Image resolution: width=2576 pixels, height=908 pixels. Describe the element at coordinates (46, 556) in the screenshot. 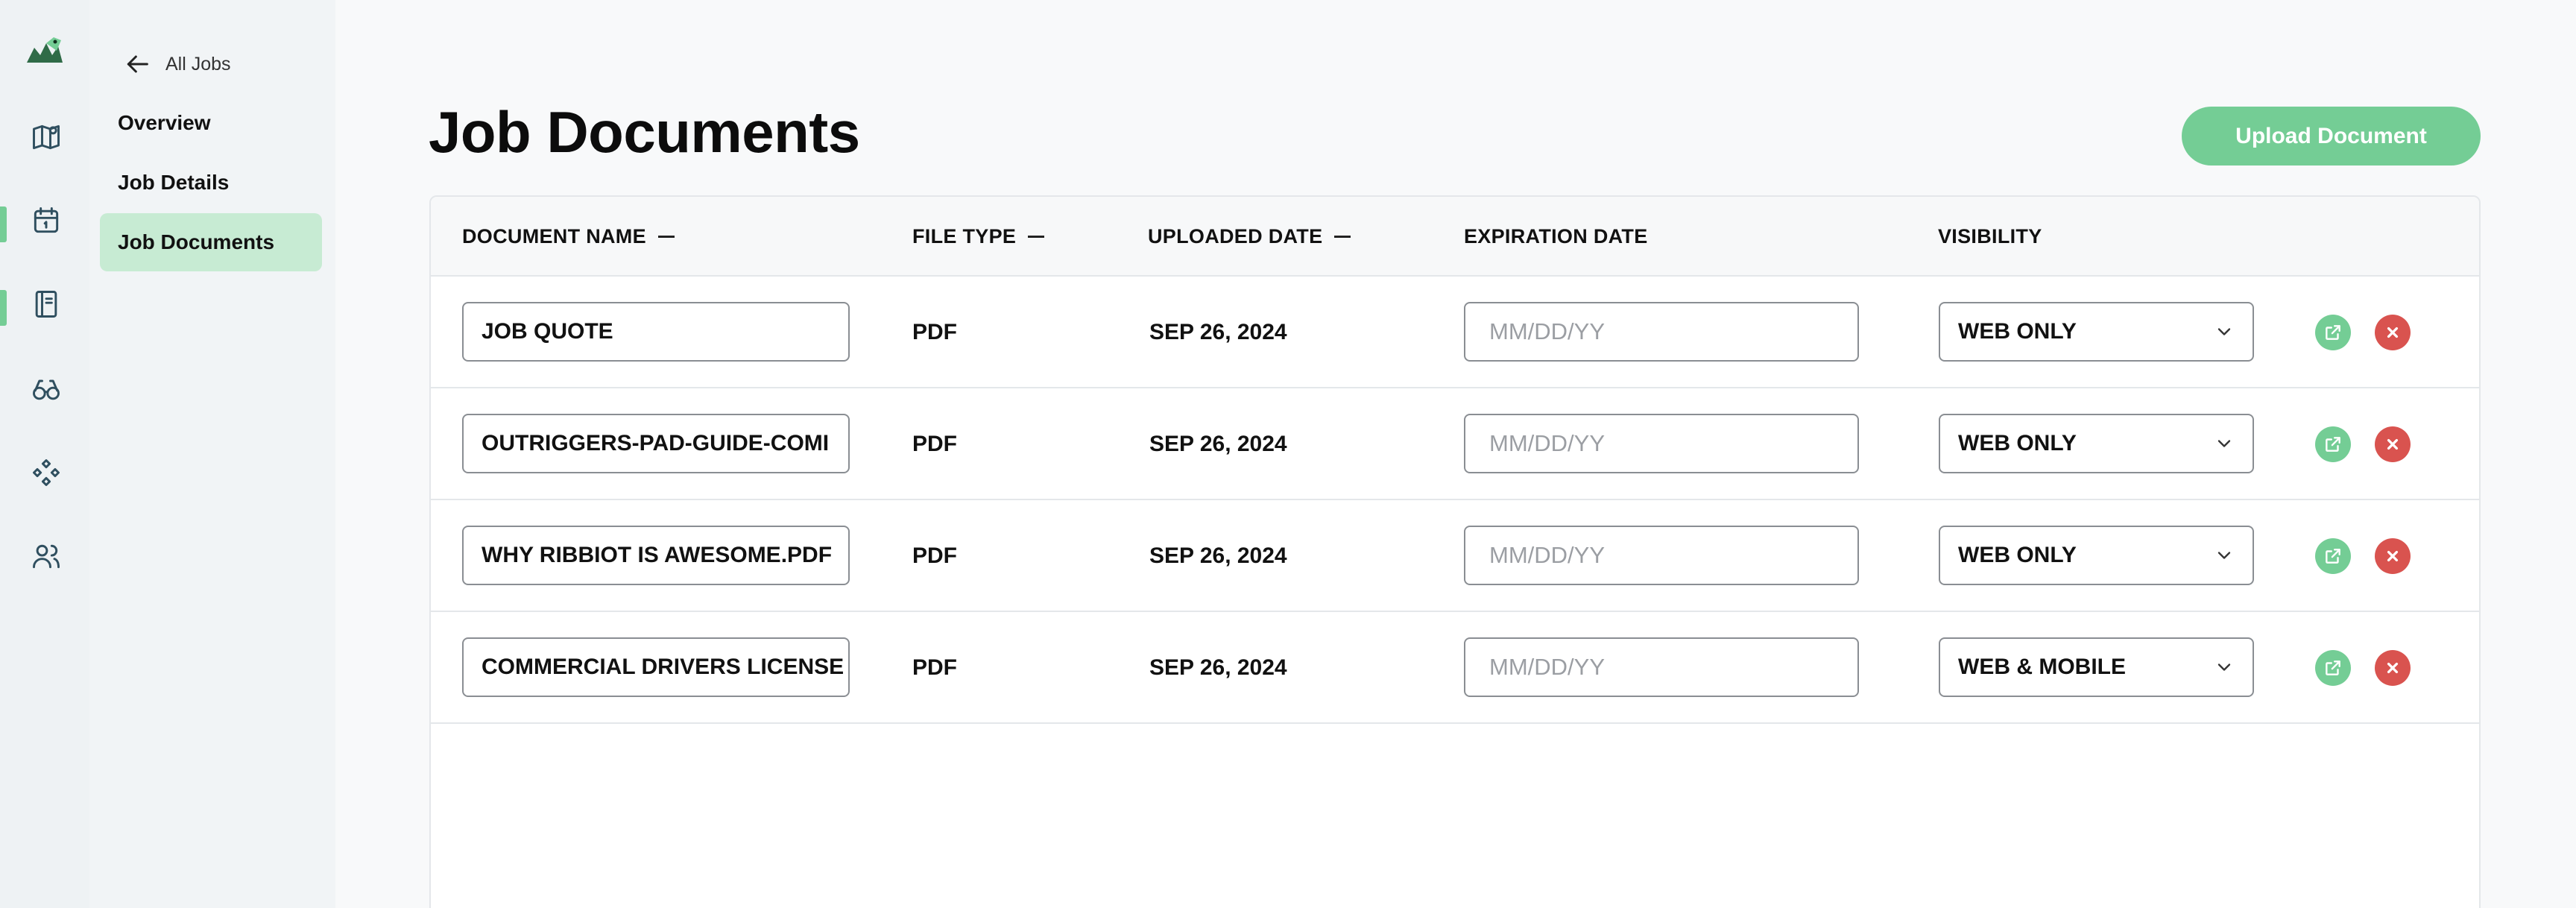

I see `users-icon` at that location.